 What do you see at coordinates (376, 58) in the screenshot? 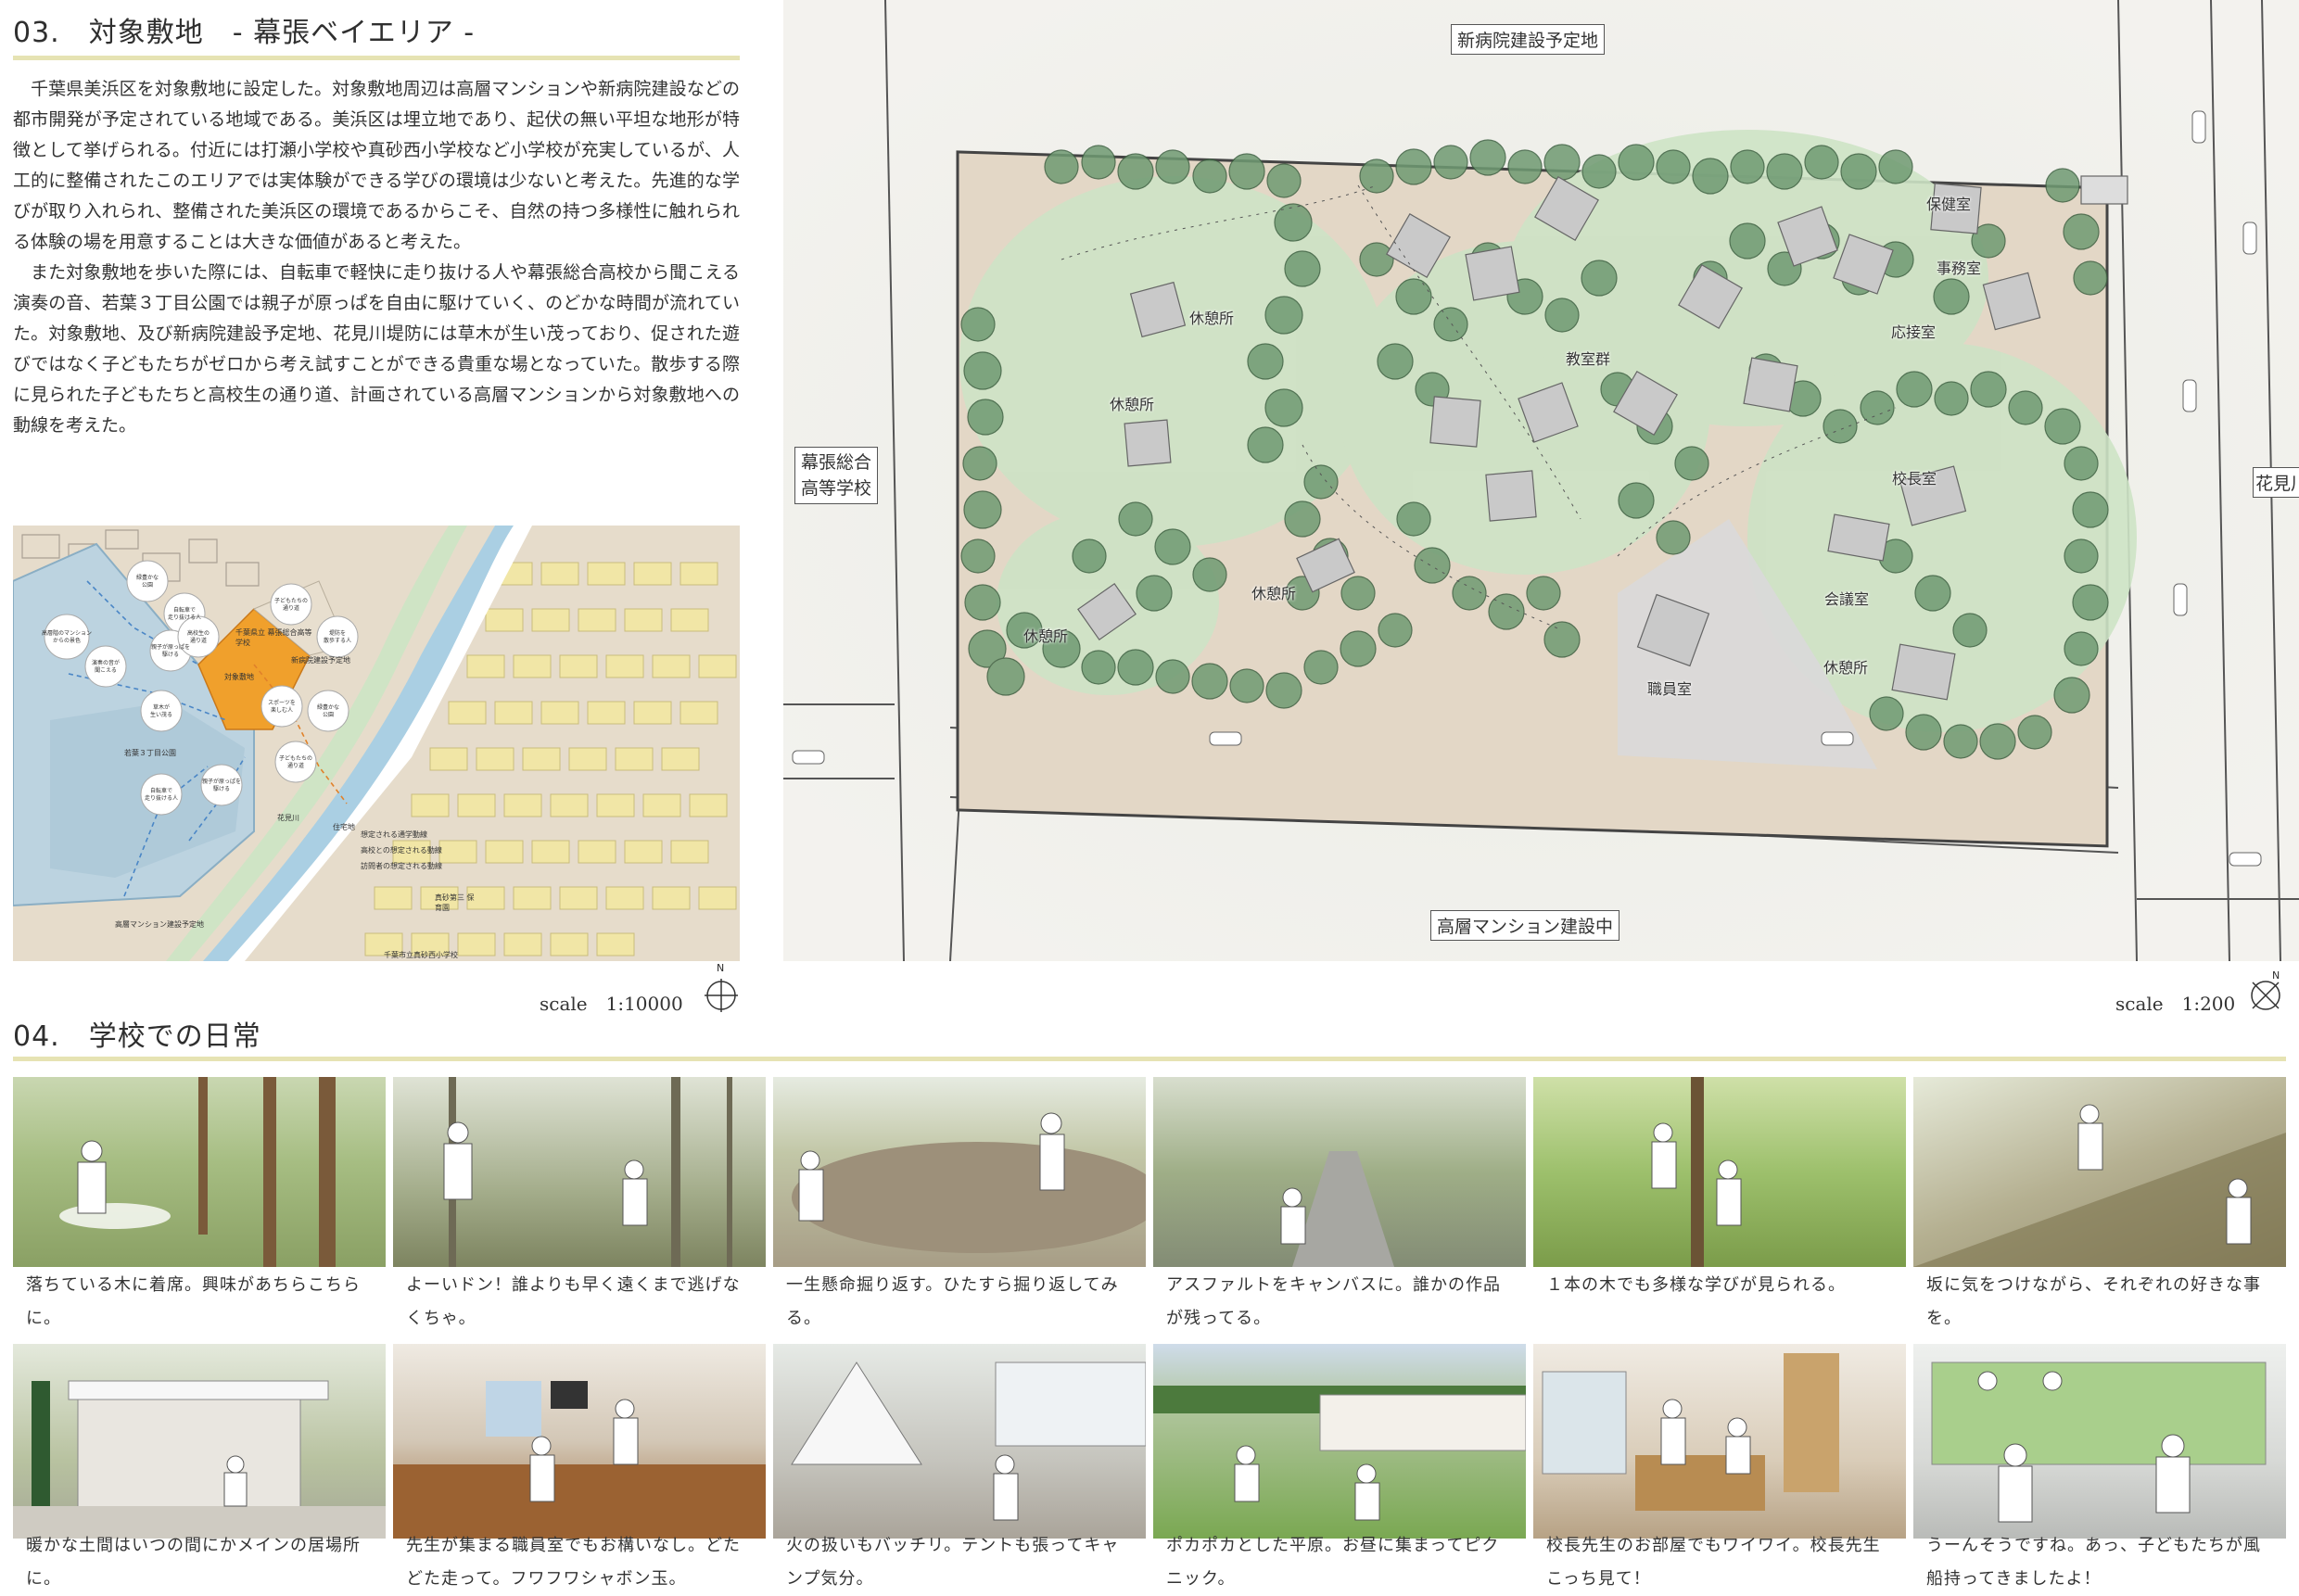
I see `section-03-rule` at bounding box center [376, 58].